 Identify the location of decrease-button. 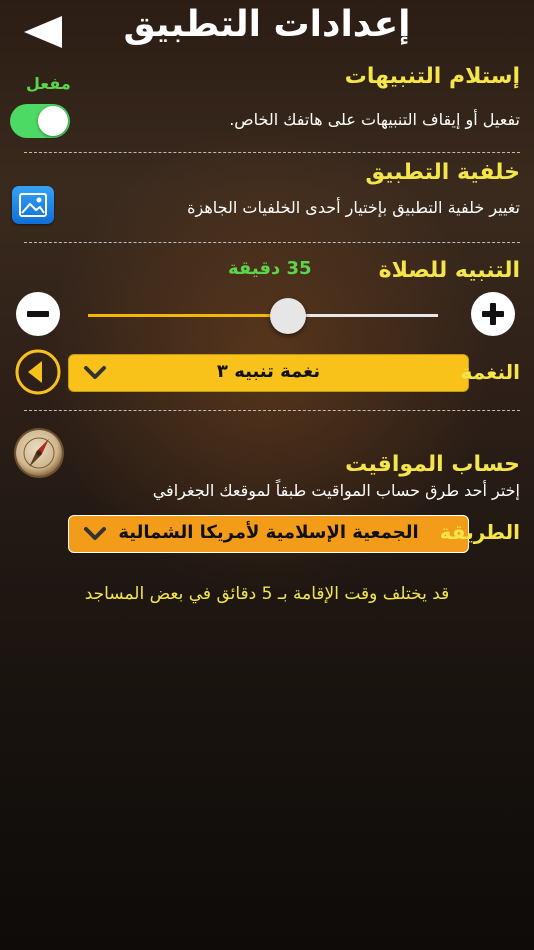
(38, 314).